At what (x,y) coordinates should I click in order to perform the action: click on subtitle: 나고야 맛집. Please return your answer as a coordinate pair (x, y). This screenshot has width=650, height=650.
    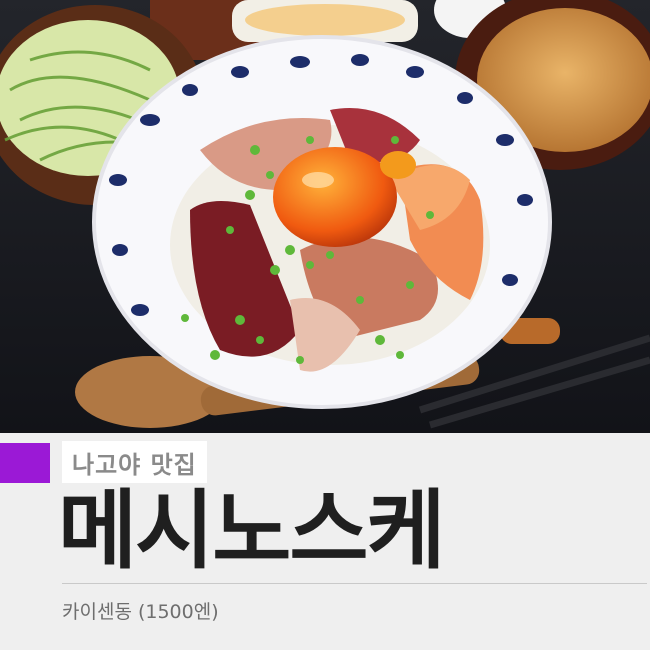
    Looking at the image, I should click on (134, 464).